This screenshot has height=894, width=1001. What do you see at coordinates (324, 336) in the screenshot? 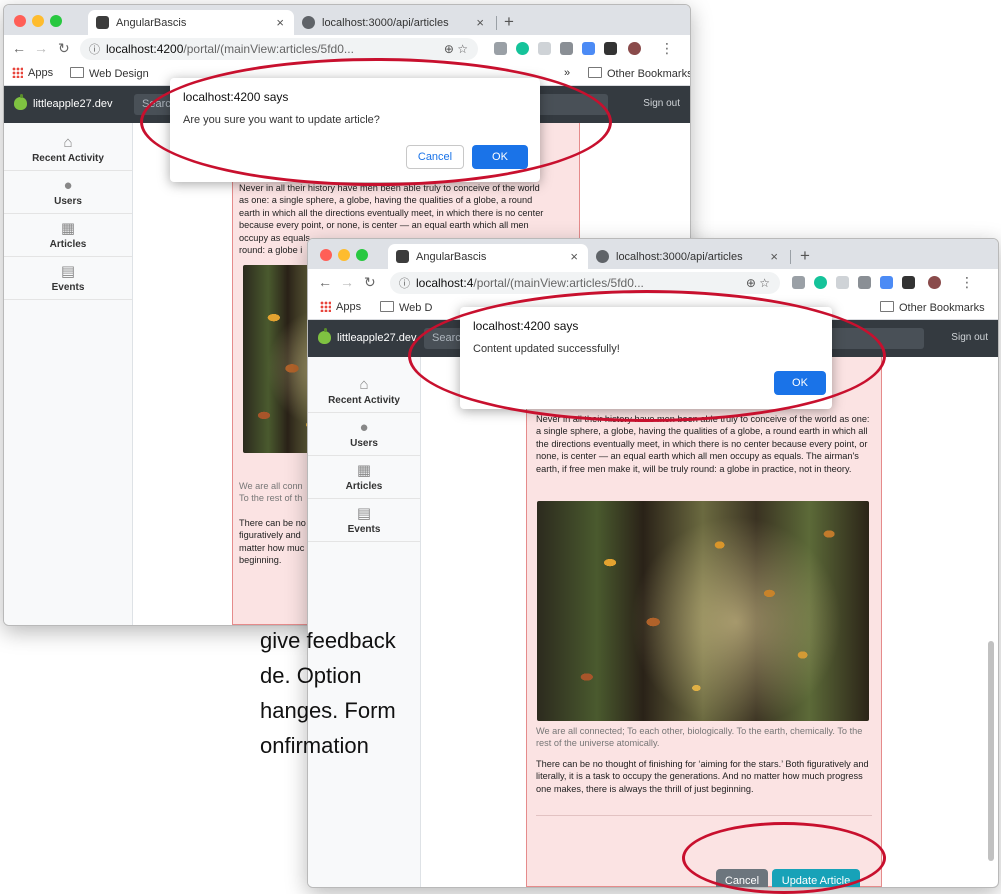
I see `apple-logo-icon` at bounding box center [324, 336].